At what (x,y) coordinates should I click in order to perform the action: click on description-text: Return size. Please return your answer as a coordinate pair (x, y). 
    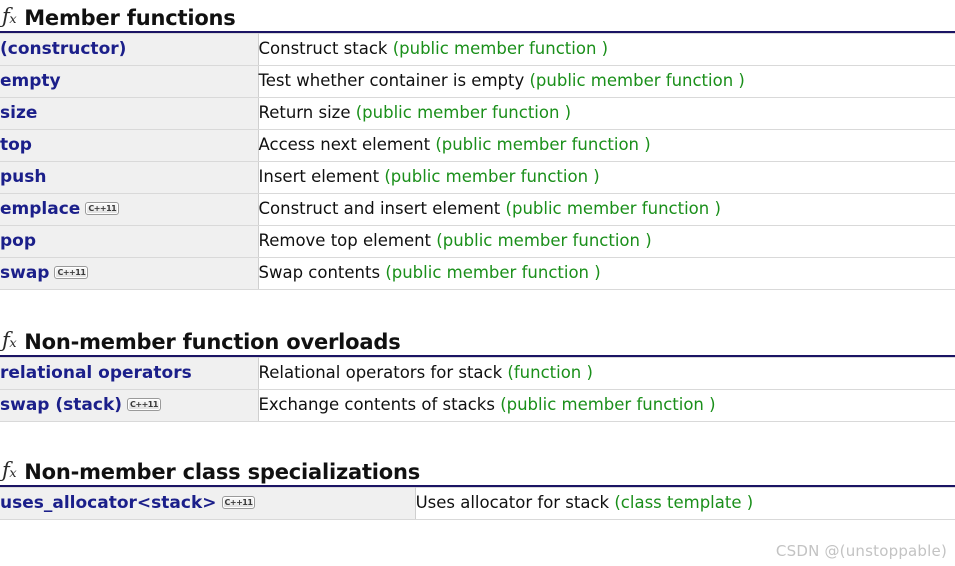
    Looking at the image, I should click on (307, 113).